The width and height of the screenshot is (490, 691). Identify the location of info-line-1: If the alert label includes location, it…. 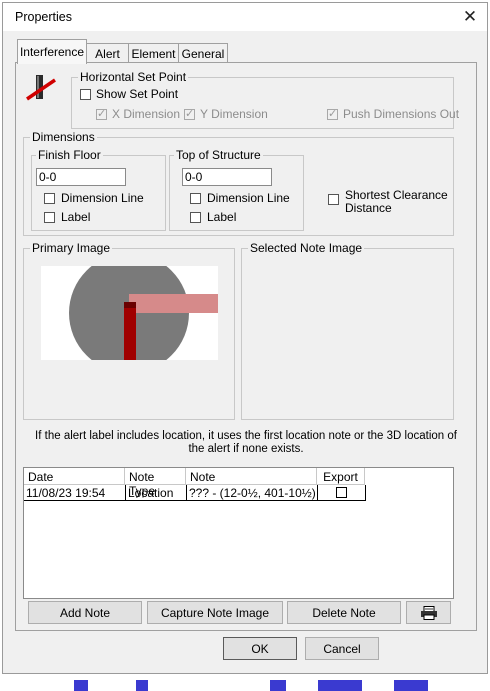
(246, 436).